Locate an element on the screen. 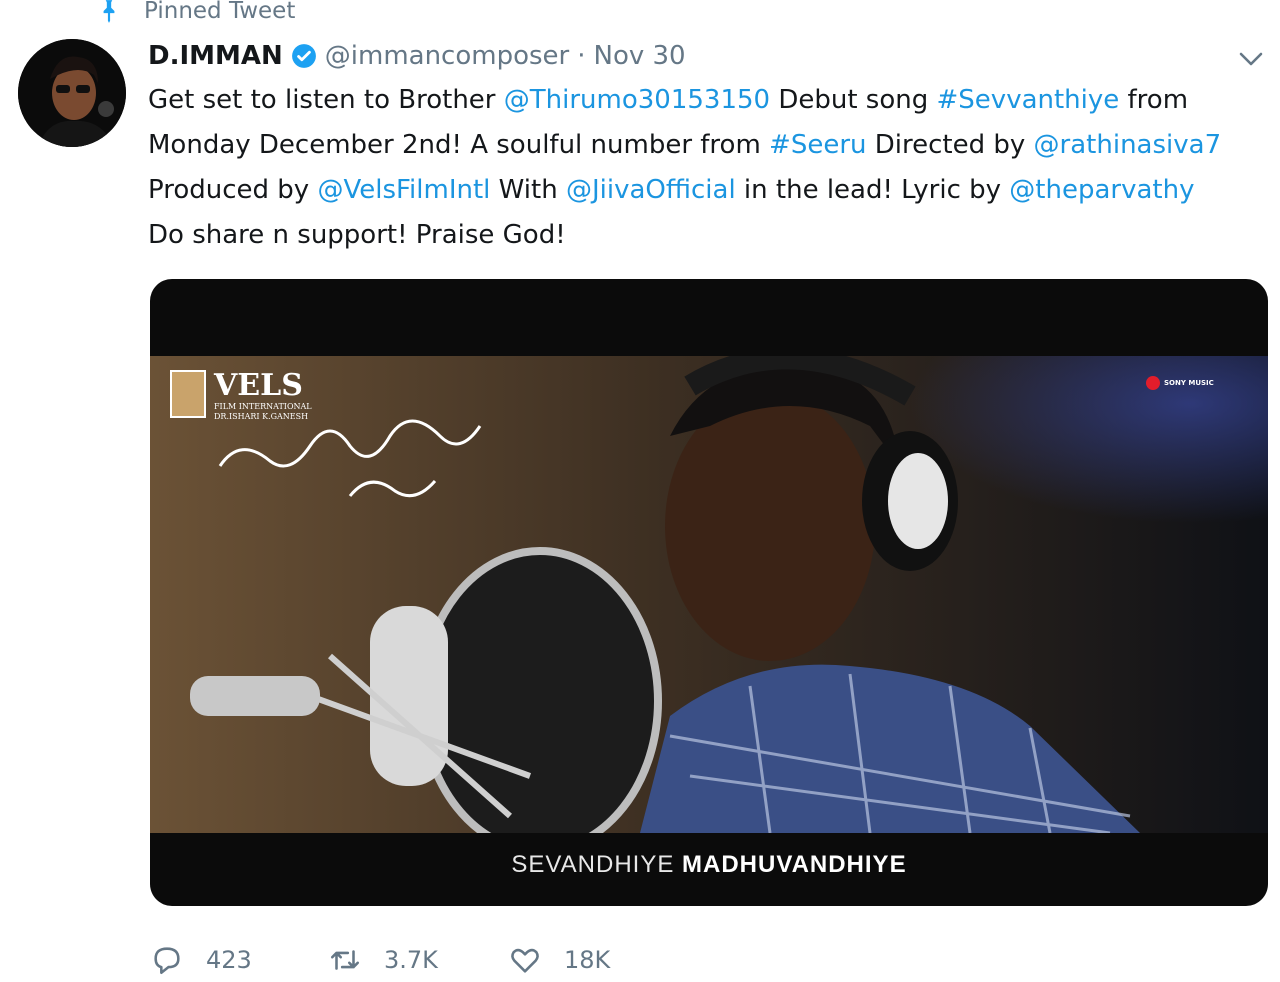 Image resolution: width=1280 pixels, height=982 pixels. tweet-header: D.IMMAN @immancomposer · Nov 30 is located at coordinates (417, 56).